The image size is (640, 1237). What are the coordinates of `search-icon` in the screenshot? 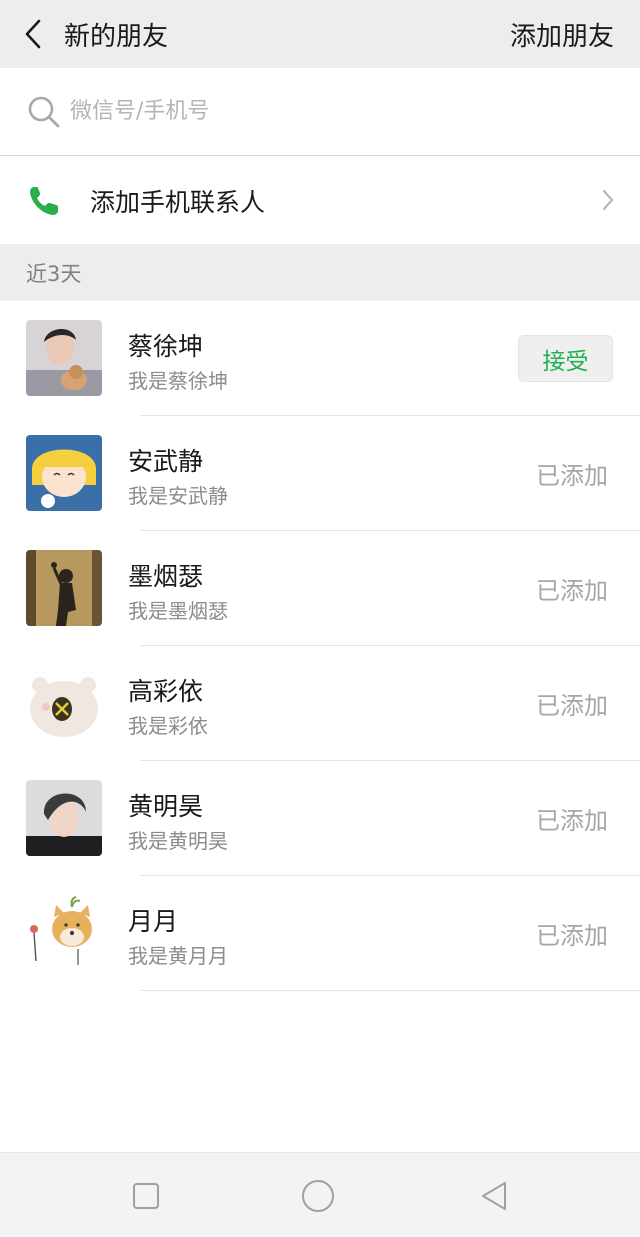 It's located at (44, 111).